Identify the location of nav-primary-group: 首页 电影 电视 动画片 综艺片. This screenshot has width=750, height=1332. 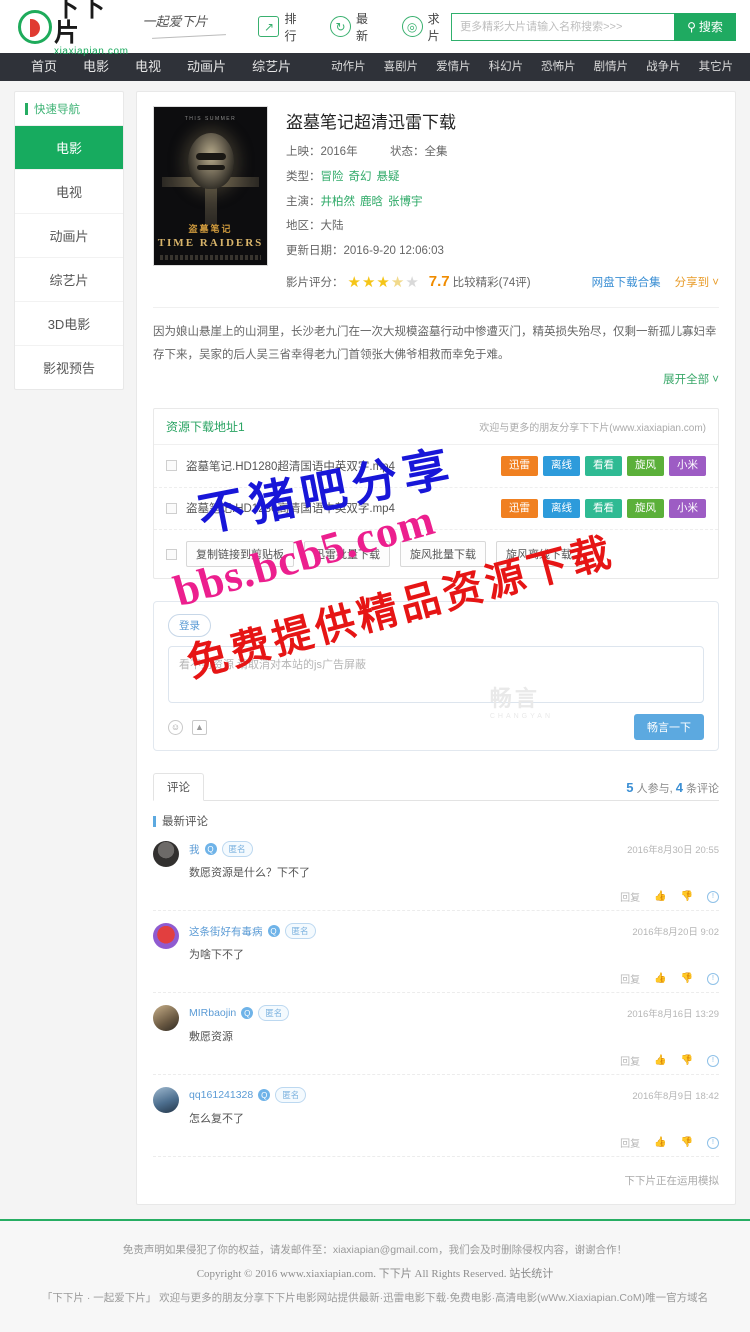
(161, 67).